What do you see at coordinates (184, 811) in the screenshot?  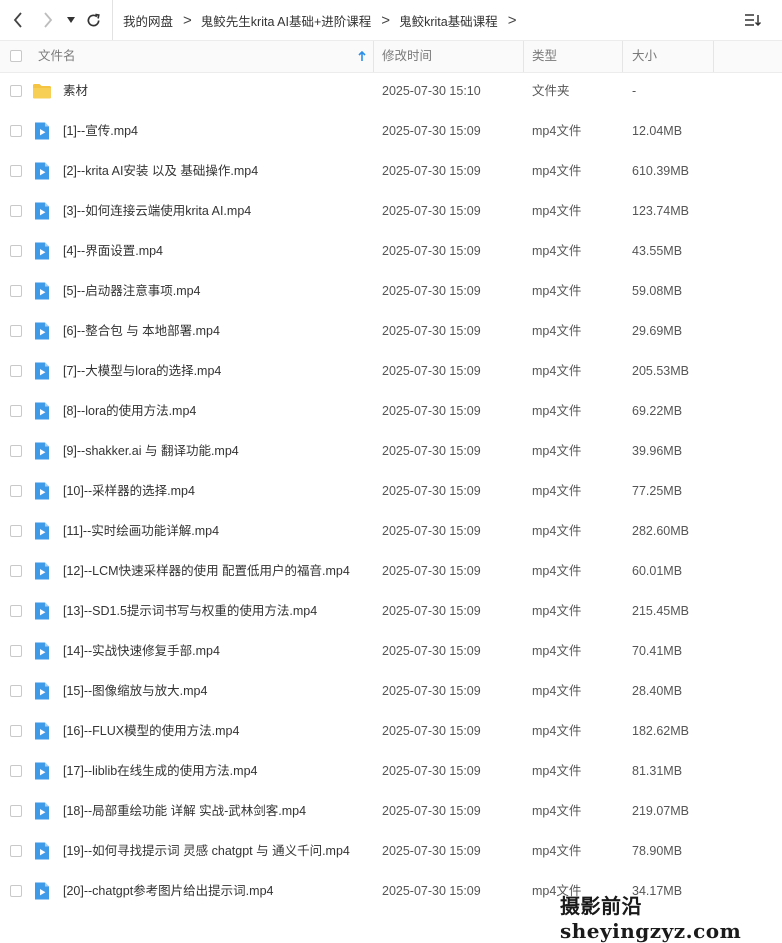 I see `file-name: [18]--局部重绘功能 详解 实战-武林剑客.mp4` at bounding box center [184, 811].